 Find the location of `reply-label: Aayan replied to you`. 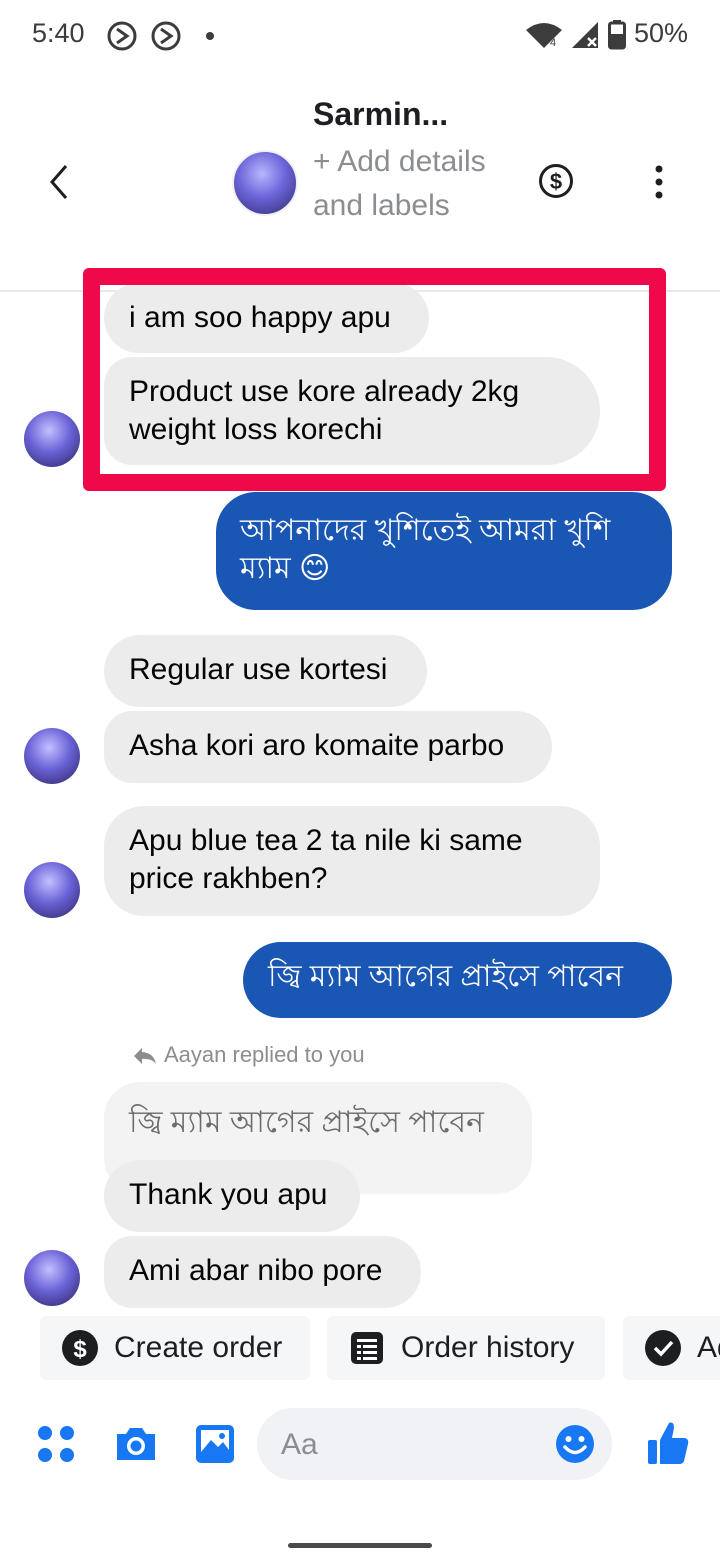

reply-label: Aayan replied to you is located at coordinates (264, 1054).